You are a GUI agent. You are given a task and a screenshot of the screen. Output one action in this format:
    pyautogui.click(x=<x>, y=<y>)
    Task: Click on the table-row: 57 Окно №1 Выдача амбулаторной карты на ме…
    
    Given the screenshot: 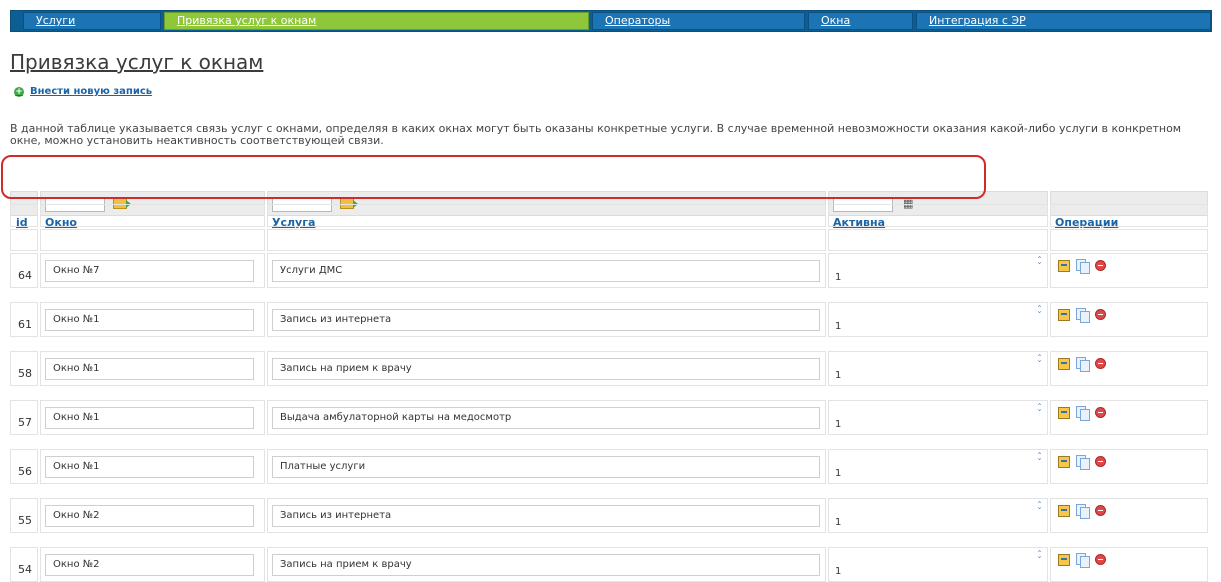 What is the action you would take?
    pyautogui.click(x=609, y=417)
    